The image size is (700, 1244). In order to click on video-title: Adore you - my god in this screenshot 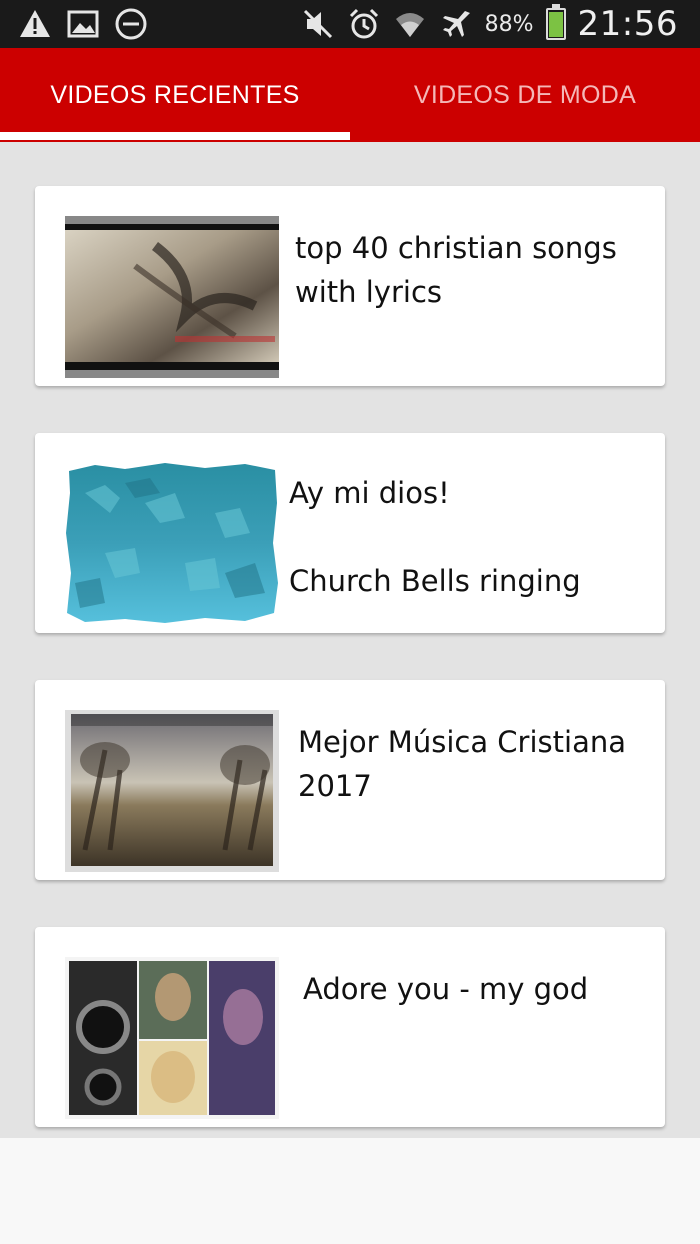, I will do `click(483, 989)`.